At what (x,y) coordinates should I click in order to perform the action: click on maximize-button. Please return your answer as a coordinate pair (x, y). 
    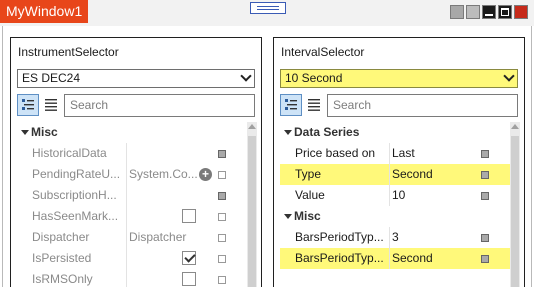
    Looking at the image, I should click on (505, 12).